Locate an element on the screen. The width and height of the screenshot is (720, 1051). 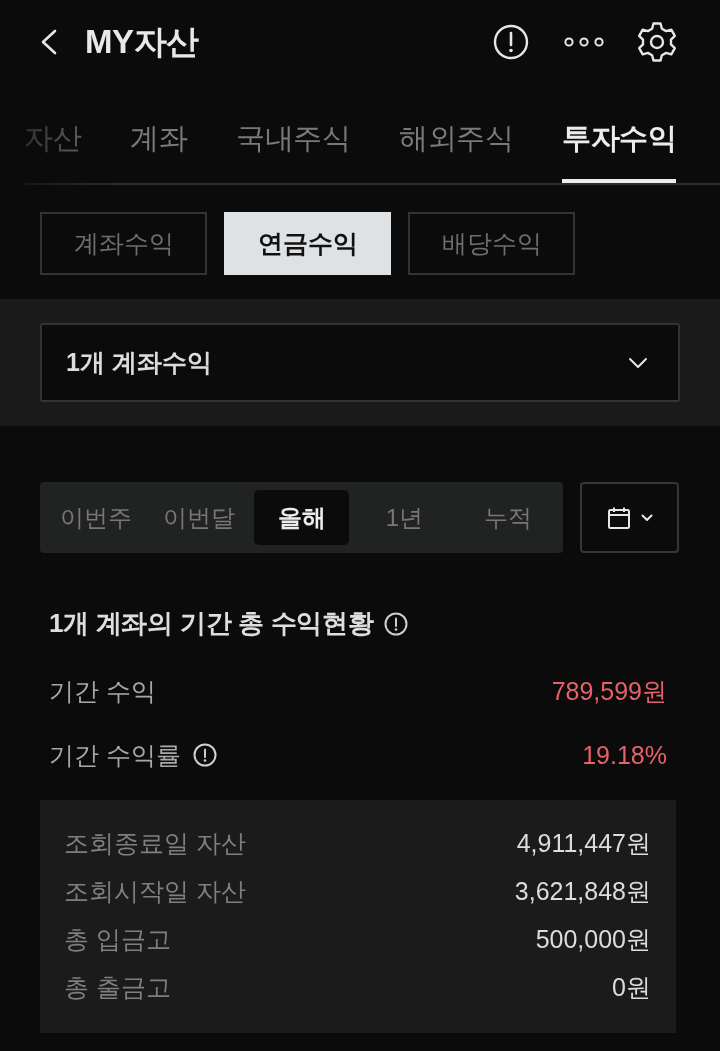
metric-value: 789,599원 is located at coordinates (609, 691).